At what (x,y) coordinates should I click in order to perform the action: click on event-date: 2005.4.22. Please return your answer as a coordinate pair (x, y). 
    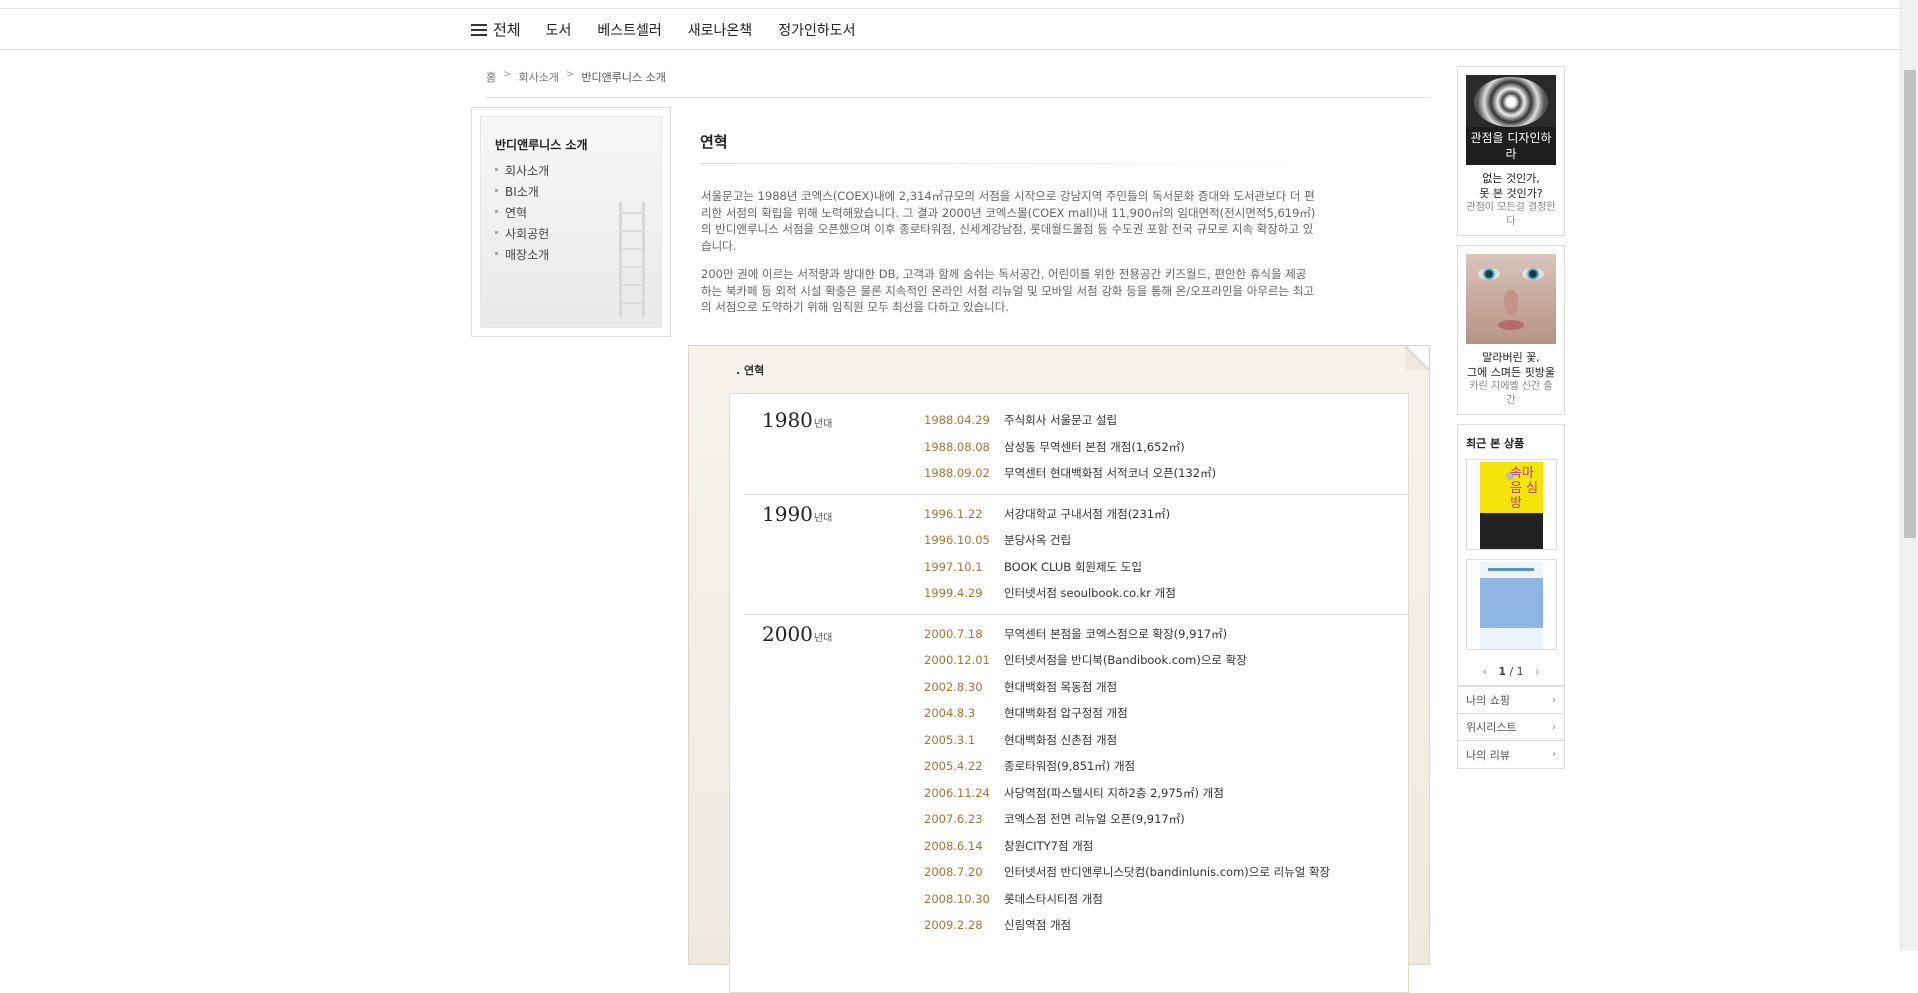
    Looking at the image, I should click on (953, 766).